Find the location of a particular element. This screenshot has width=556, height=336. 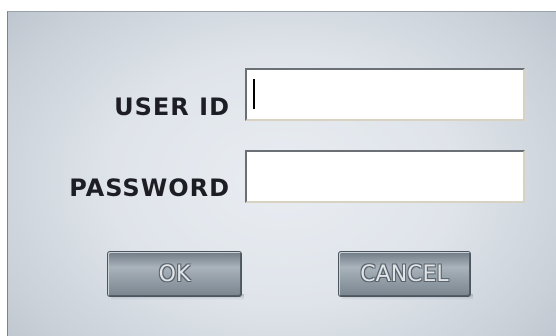

password-input is located at coordinates (385, 176).